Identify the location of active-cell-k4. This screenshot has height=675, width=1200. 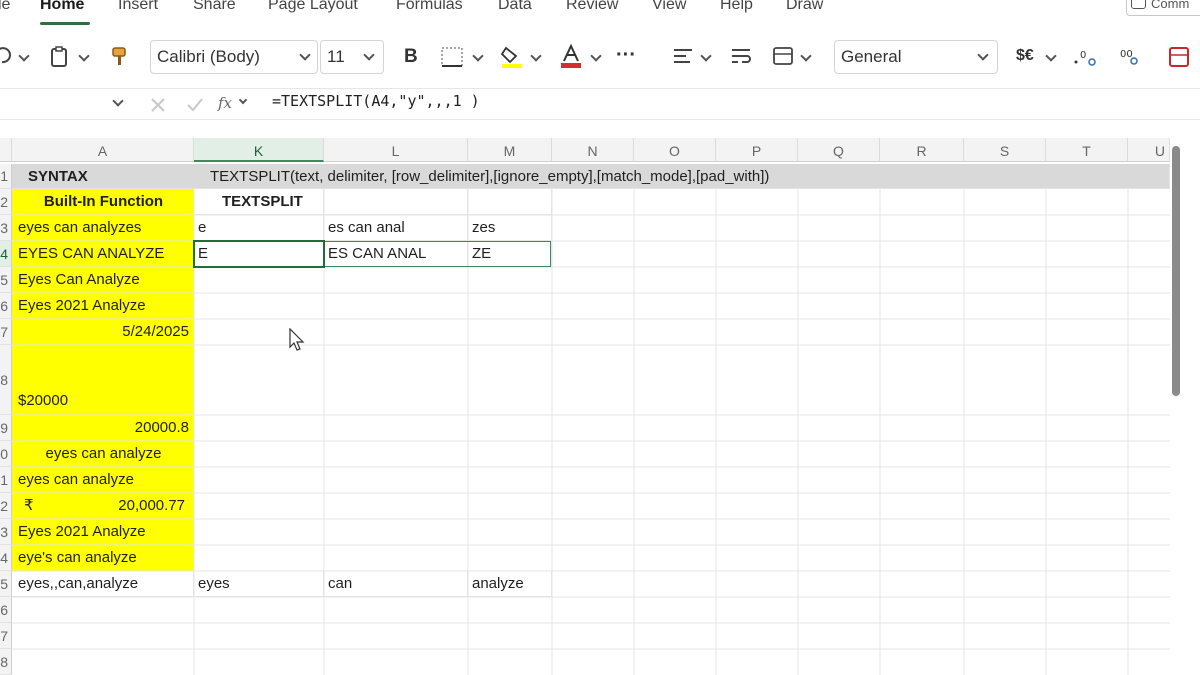
(259, 254).